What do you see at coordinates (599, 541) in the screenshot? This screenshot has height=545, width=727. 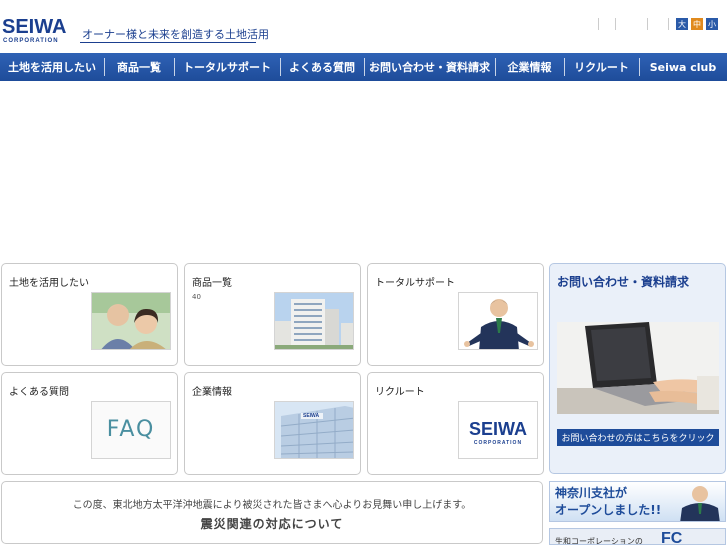 I see `fc-banner-text: 生和コーポレーションの` at bounding box center [599, 541].